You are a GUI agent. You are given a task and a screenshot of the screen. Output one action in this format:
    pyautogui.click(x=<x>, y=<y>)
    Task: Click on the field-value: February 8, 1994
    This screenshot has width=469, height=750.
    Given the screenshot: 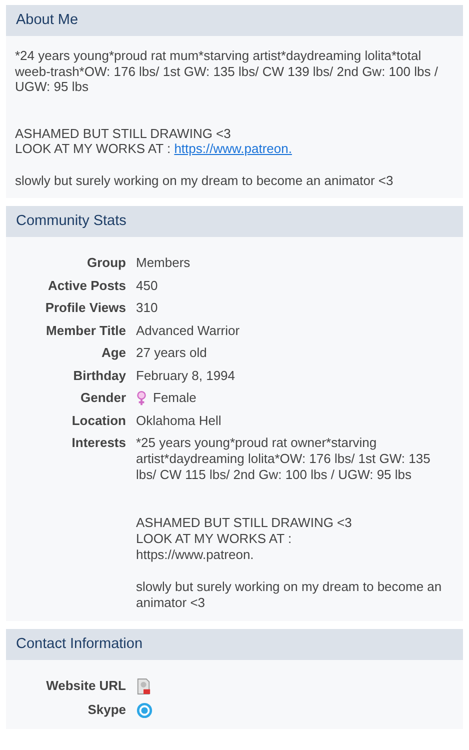 What is the action you would take?
    pyautogui.click(x=186, y=376)
    